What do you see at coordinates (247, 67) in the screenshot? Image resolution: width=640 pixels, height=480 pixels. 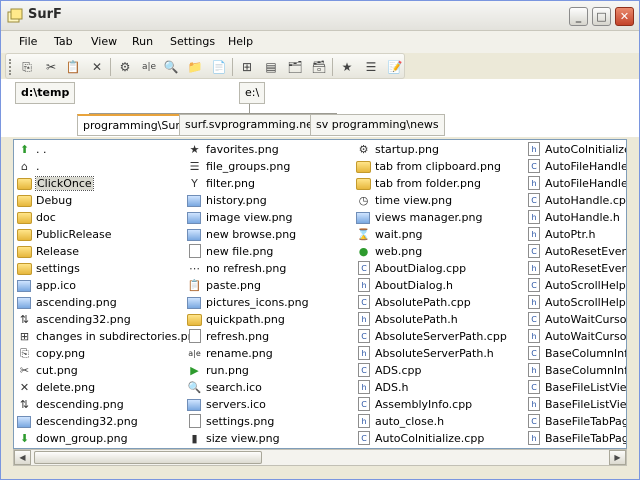 I see `tree-icon: ⊞` at bounding box center [247, 67].